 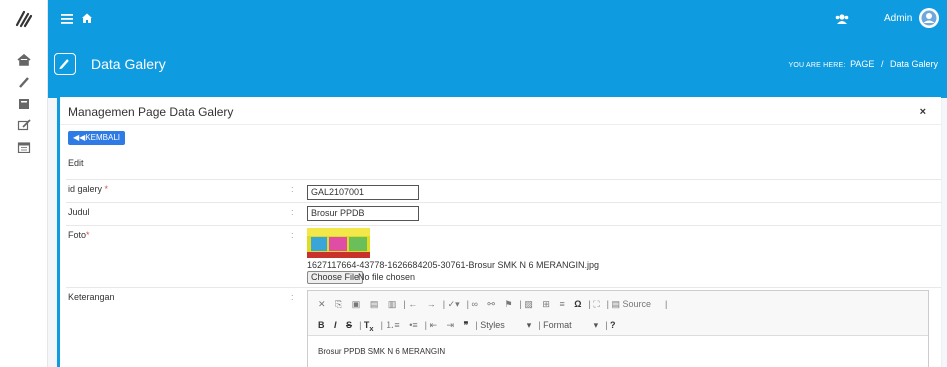 I want to click on file-status: No file chosen, so click(x=387, y=277).